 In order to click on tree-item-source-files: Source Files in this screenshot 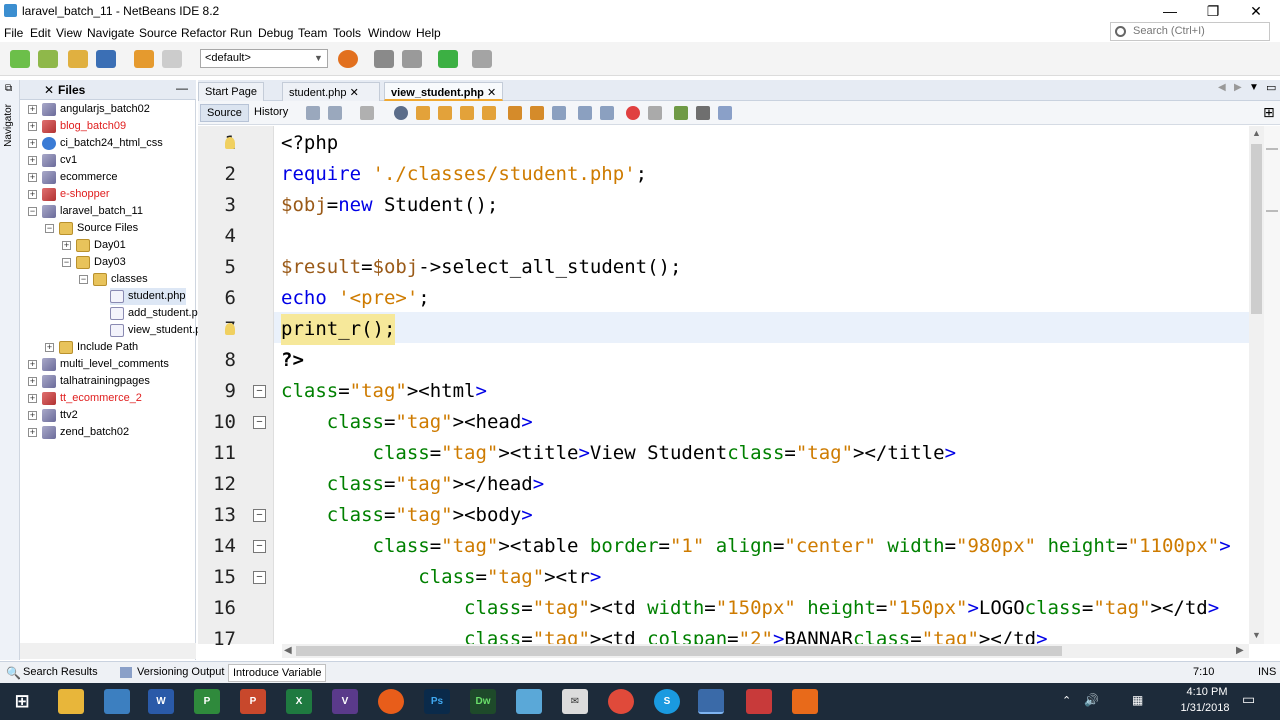, I will do `click(98, 228)`.